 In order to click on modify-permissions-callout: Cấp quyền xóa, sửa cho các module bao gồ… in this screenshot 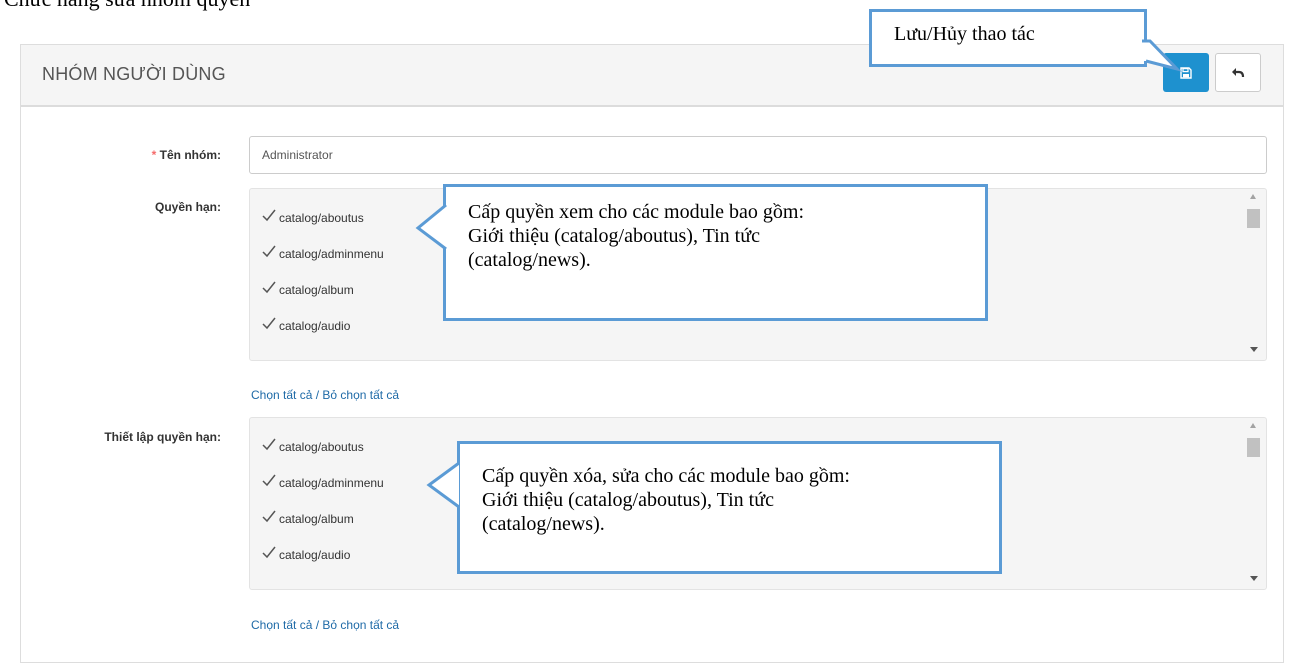, I will do `click(729, 507)`.